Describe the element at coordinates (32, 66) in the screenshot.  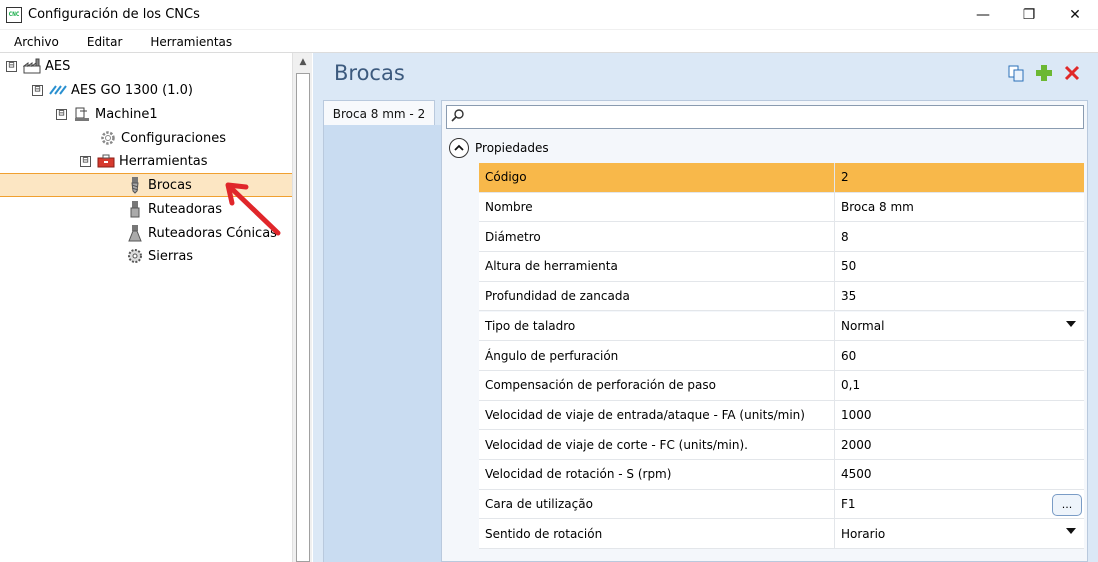
I see `factory-icon` at that location.